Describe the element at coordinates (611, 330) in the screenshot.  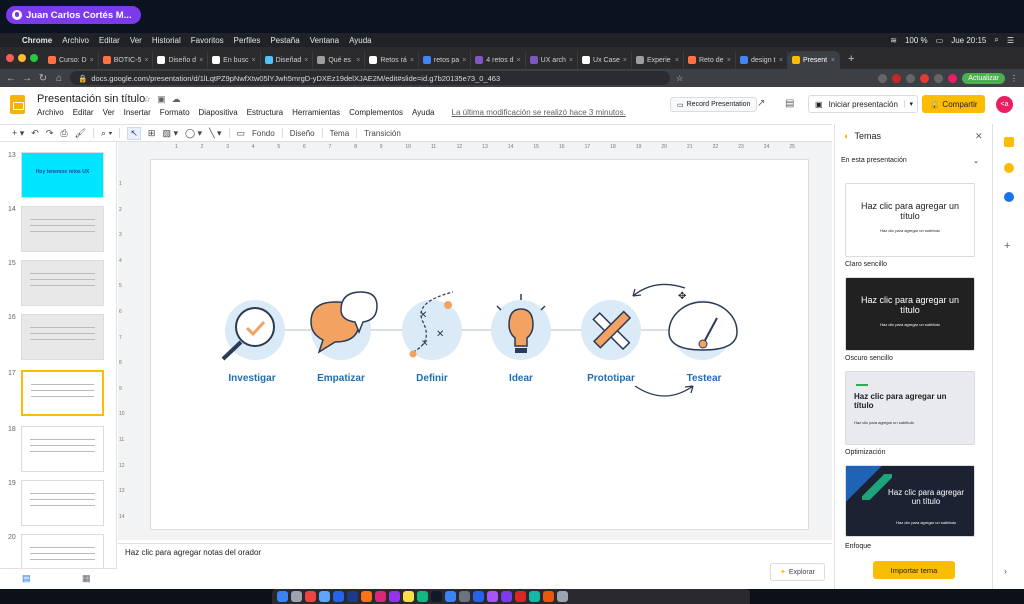
I see `prototipar-icon` at that location.